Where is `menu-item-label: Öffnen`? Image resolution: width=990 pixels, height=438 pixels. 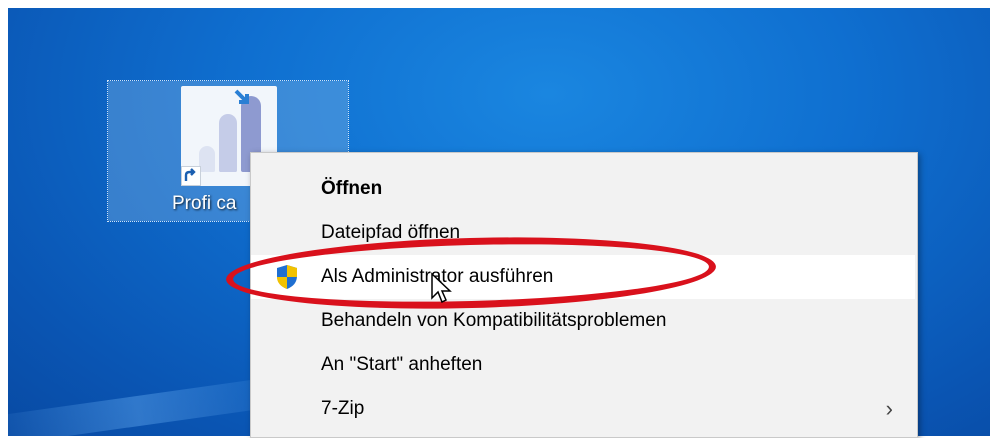
menu-item-label: Öffnen is located at coordinates (352, 188).